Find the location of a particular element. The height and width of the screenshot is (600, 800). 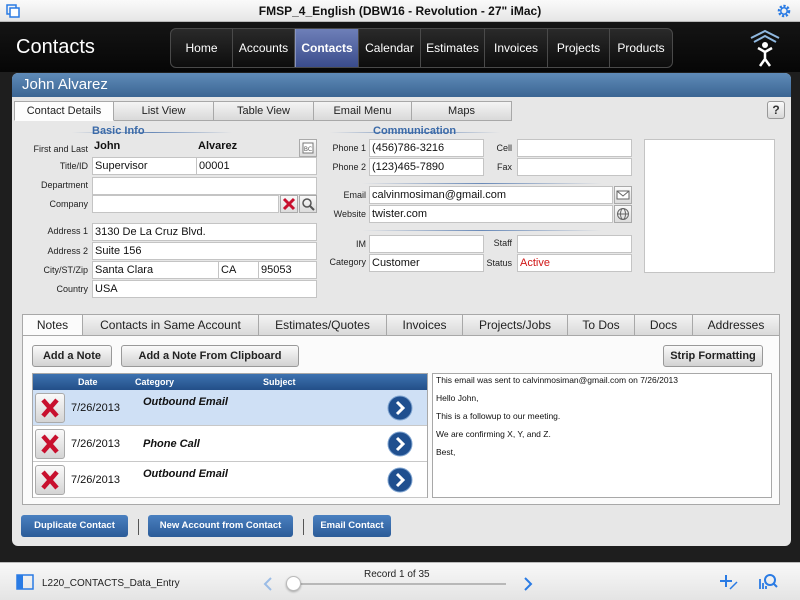

nav-products: Products is located at coordinates (641, 48).